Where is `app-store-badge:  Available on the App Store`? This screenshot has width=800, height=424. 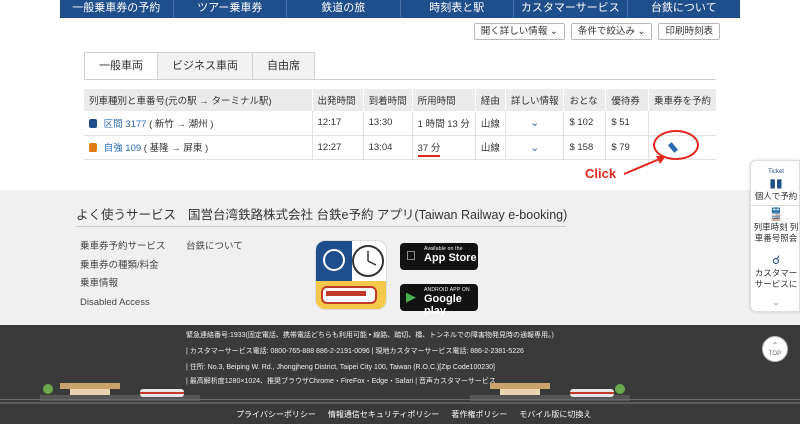
app-store-badge:  Available on the App Store is located at coordinates (439, 256).